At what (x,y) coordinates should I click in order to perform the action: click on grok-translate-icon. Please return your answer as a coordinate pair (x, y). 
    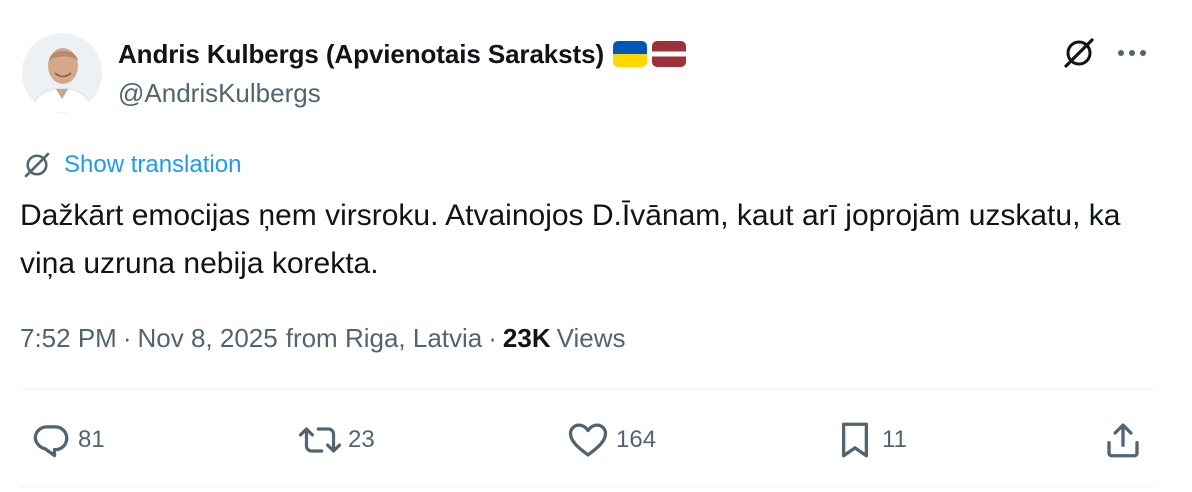
    Looking at the image, I should click on (37, 165).